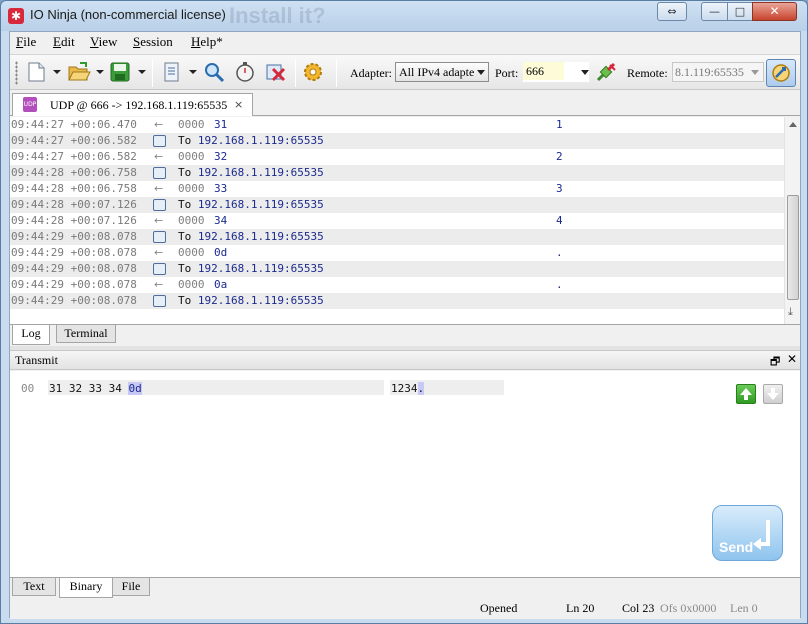  I want to click on menu-help: Help*, so click(207, 42).